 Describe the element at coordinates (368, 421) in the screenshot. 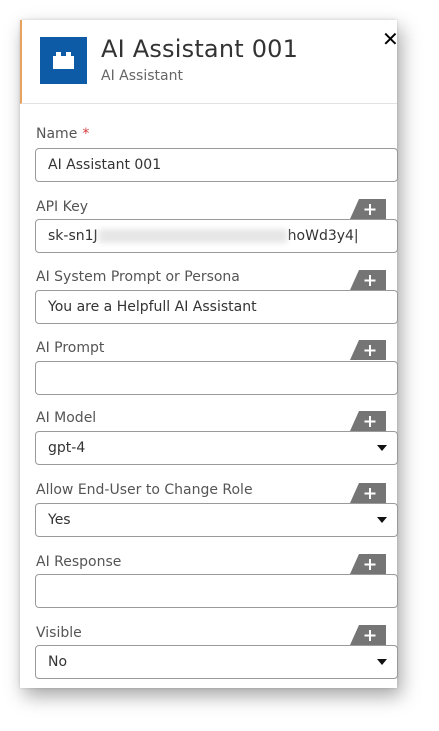

I see `ai-model-add-button` at that location.